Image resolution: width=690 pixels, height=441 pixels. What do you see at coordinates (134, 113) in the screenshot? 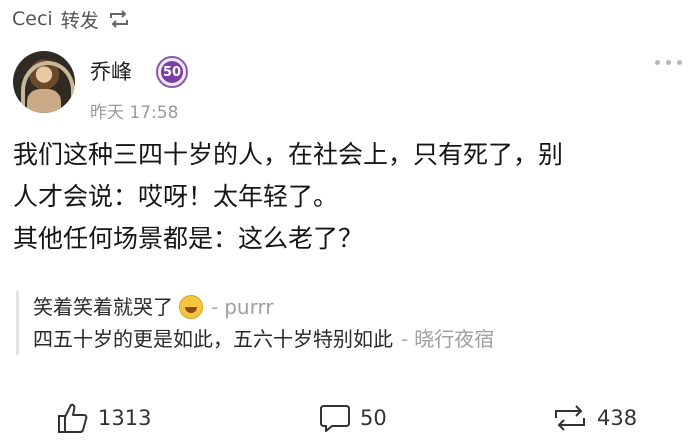
I see `post-time: 昨天 17:58` at bounding box center [134, 113].